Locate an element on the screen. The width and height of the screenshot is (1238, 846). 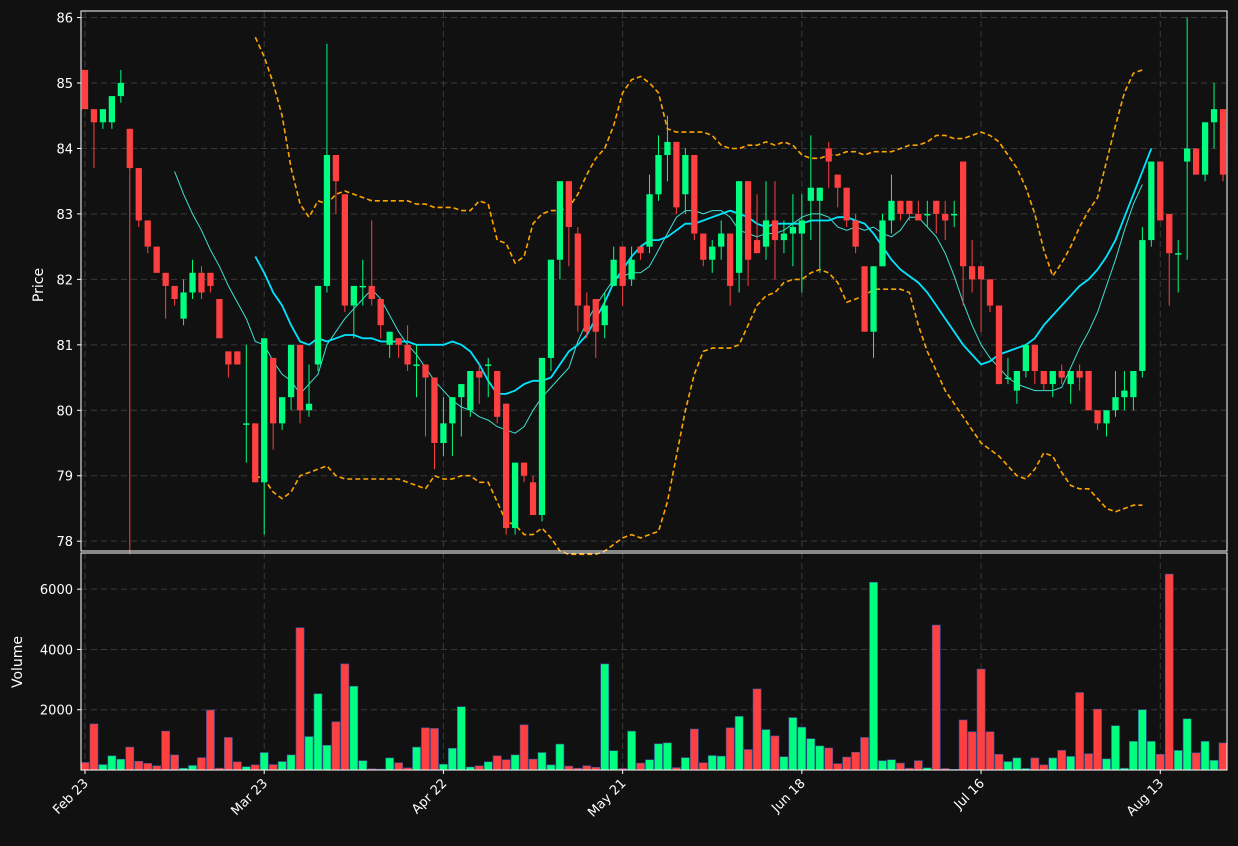
price-tick-label: 81 is located at coordinates (64, 346).